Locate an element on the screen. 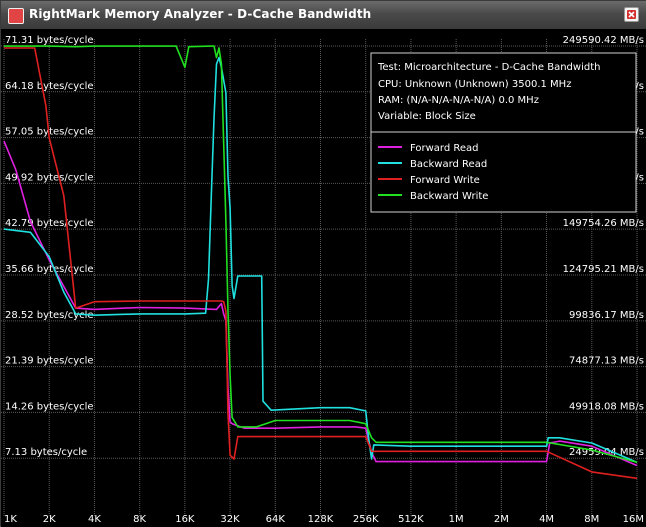  y-tick-left-label: 21.39 bytes/cycle is located at coordinates (49, 361).